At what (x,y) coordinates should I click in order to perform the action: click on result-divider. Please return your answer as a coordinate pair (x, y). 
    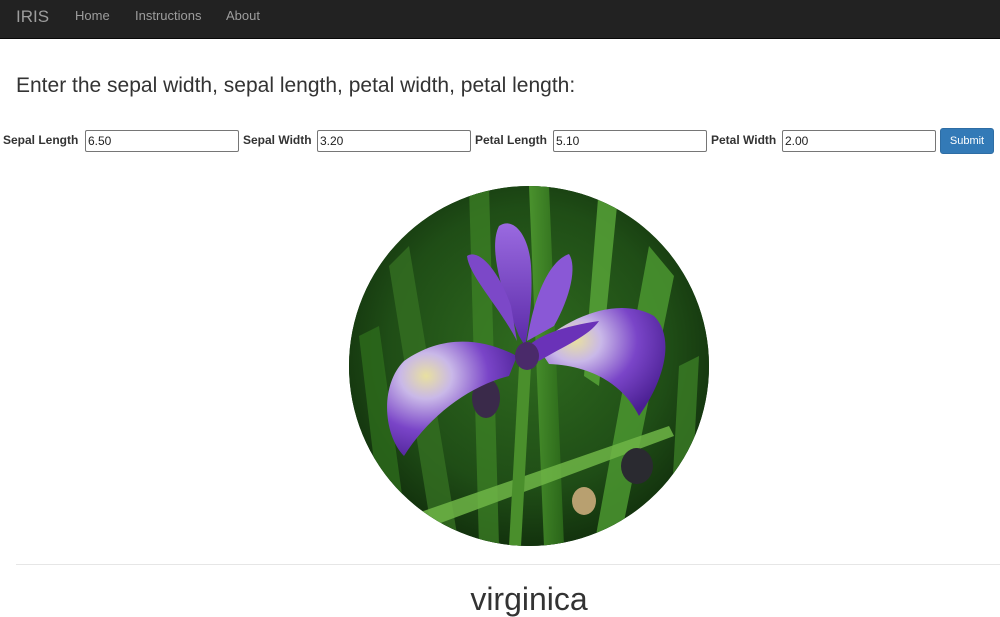
    Looking at the image, I should click on (508, 564).